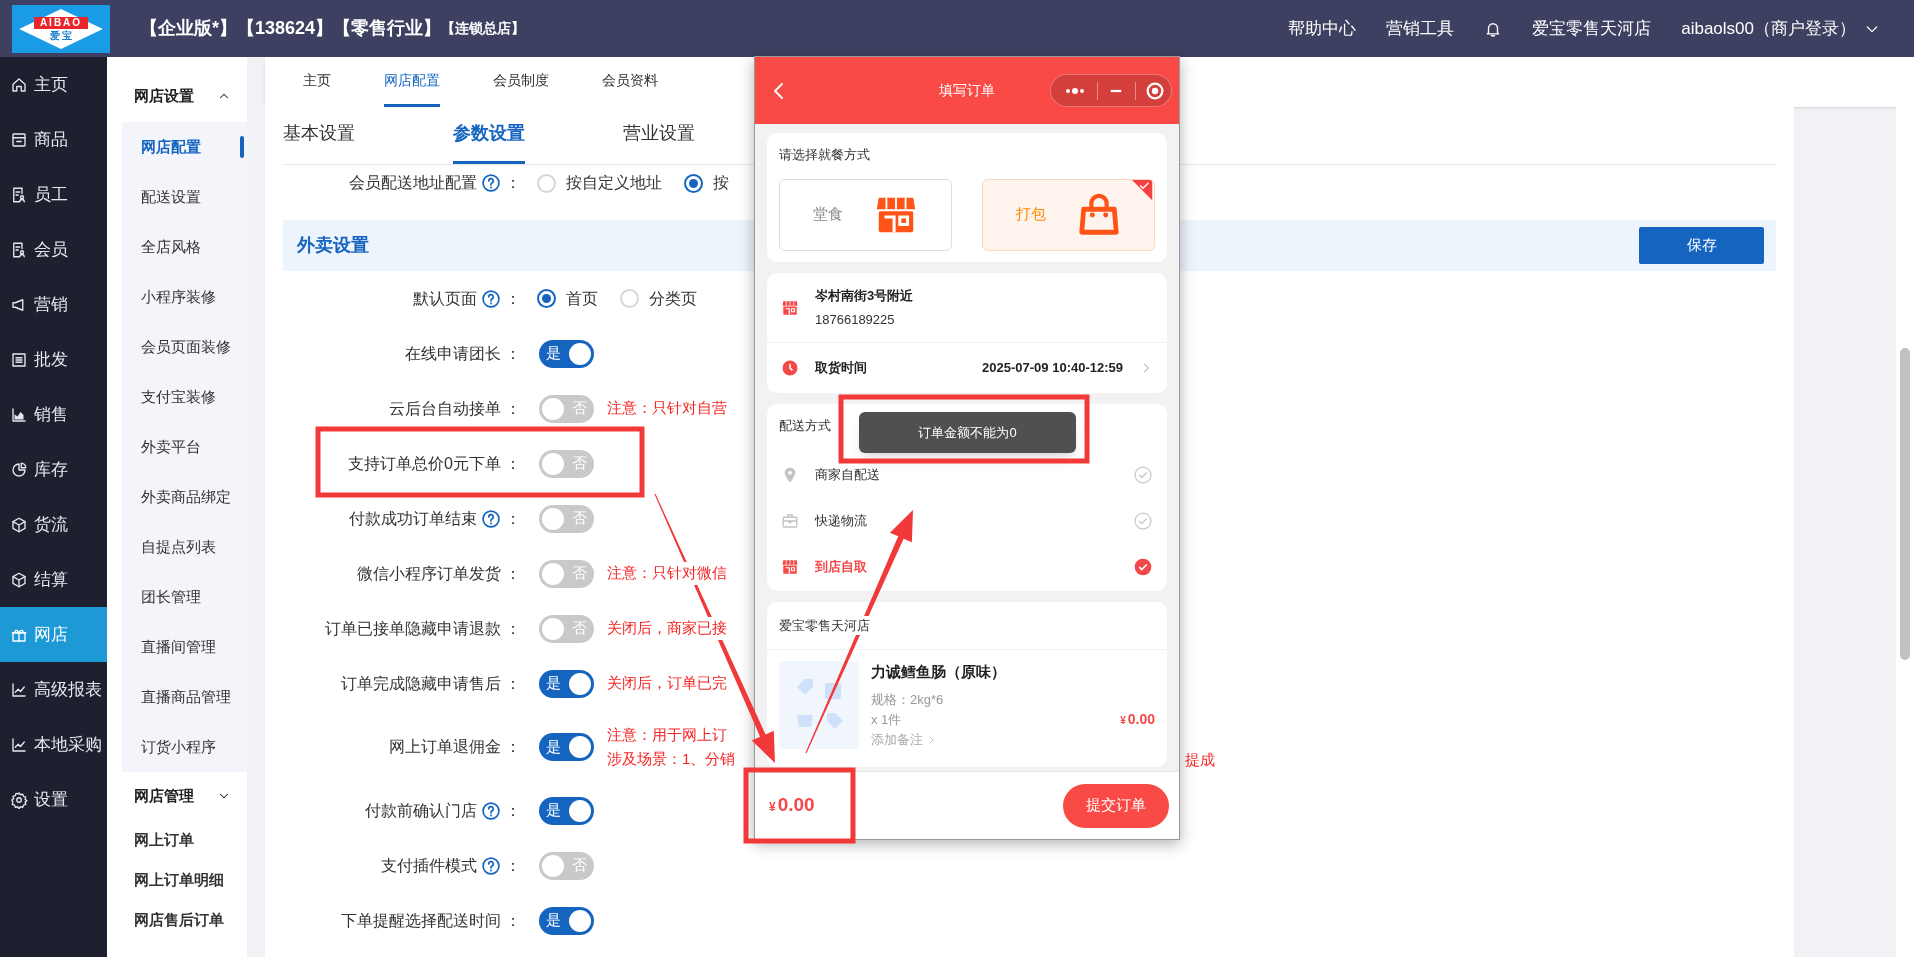 The width and height of the screenshot is (1914, 957). I want to click on menu-item: 全店风格, so click(184, 247).